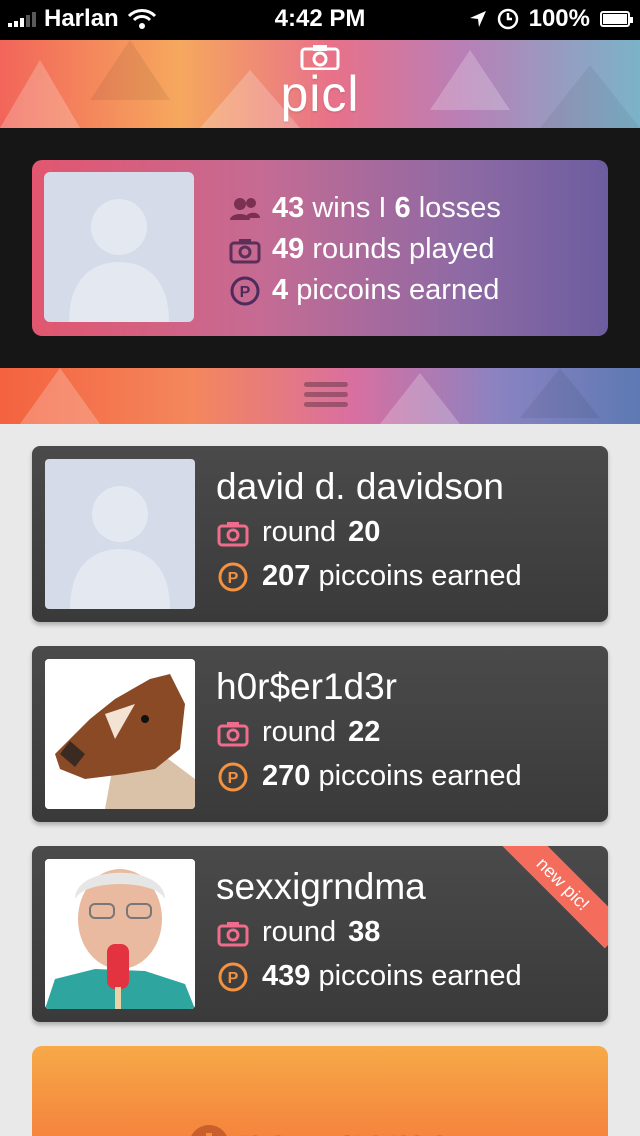 Image resolution: width=640 pixels, height=1136 pixels. What do you see at coordinates (298, 532) in the screenshot?
I see `round-info: round 20` at bounding box center [298, 532].